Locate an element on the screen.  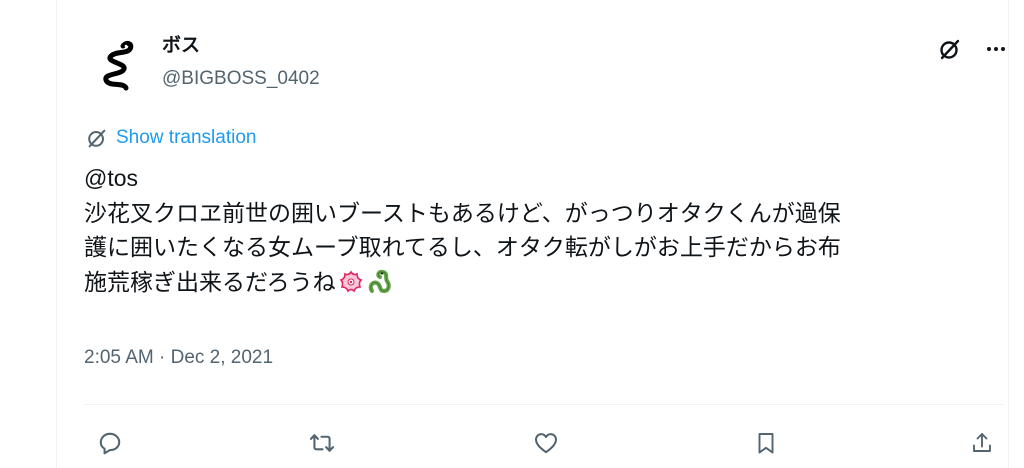
bookmark-button is located at coordinates (766, 443).